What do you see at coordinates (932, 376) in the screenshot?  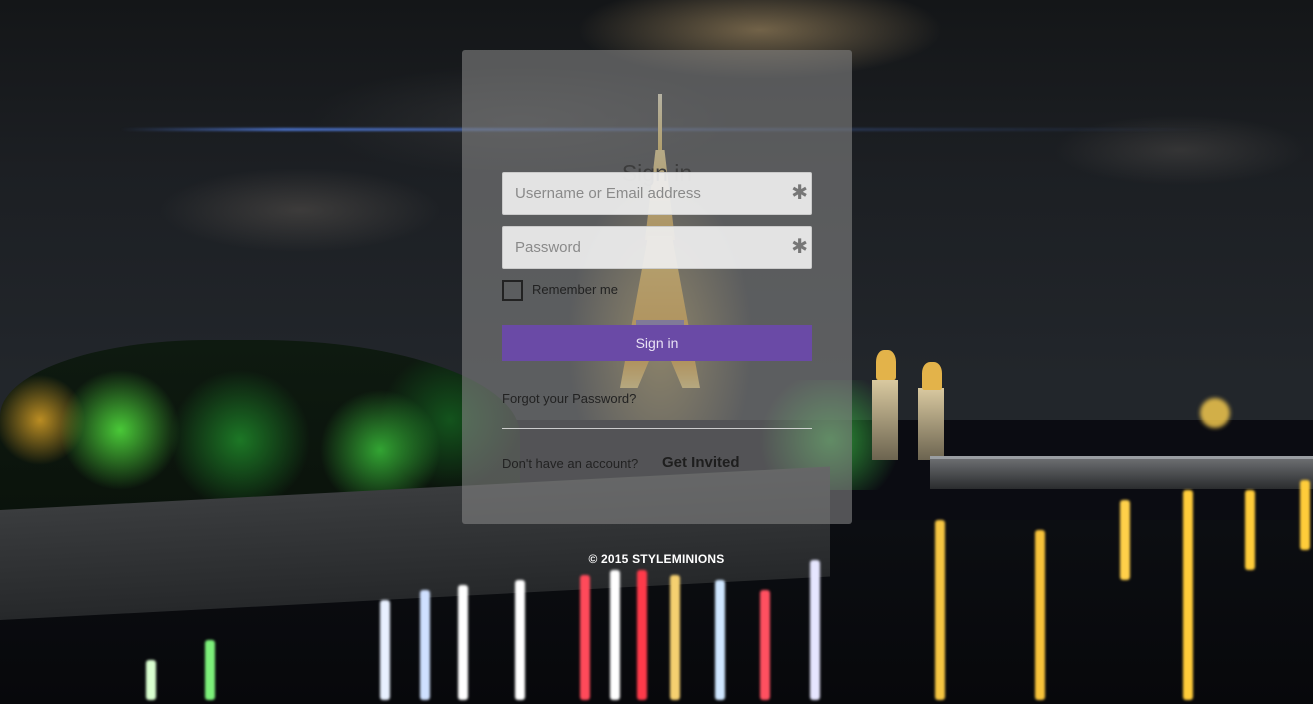 I see `golden-statue-right` at bounding box center [932, 376].